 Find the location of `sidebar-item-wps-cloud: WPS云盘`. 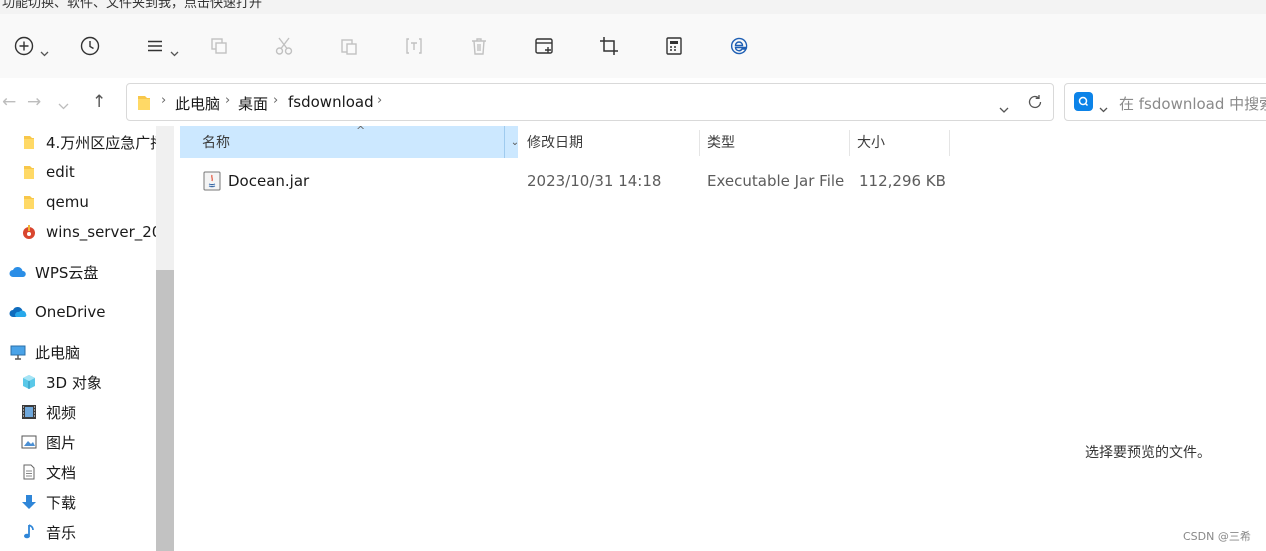

sidebar-item-wps-cloud: WPS云盘 is located at coordinates (78, 272).